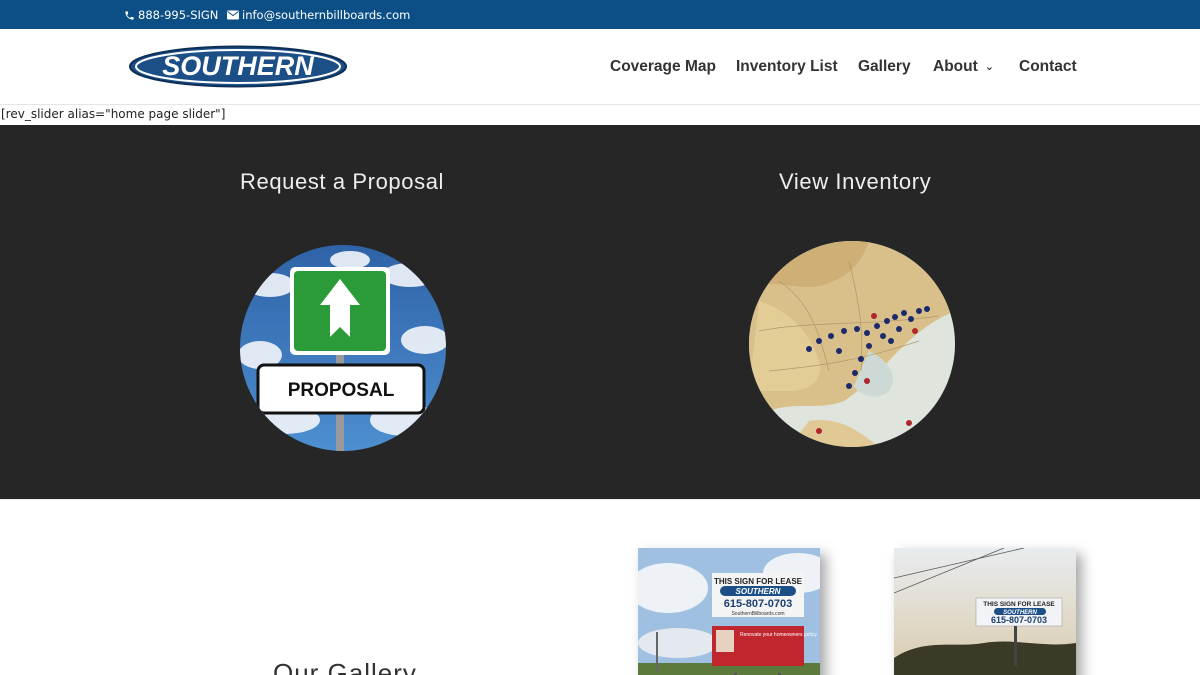 Image resolution: width=1200 pixels, height=675 pixels. I want to click on photo2-phone: 615-807-0703, so click(1019, 620).